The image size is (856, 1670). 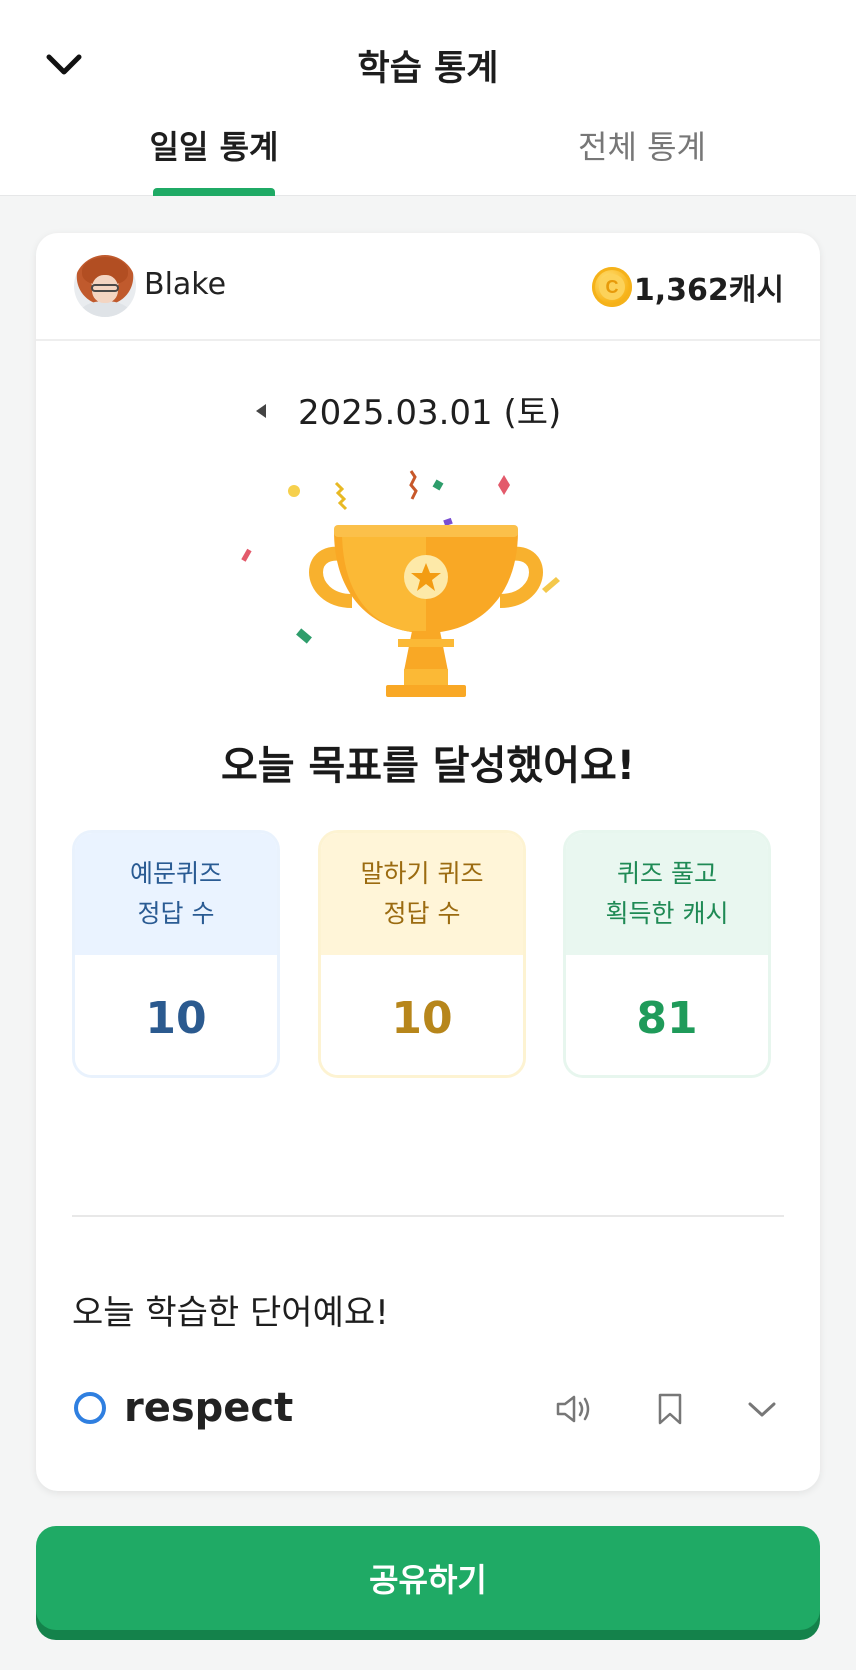 I want to click on bookmark-button, so click(x=670, y=1409).